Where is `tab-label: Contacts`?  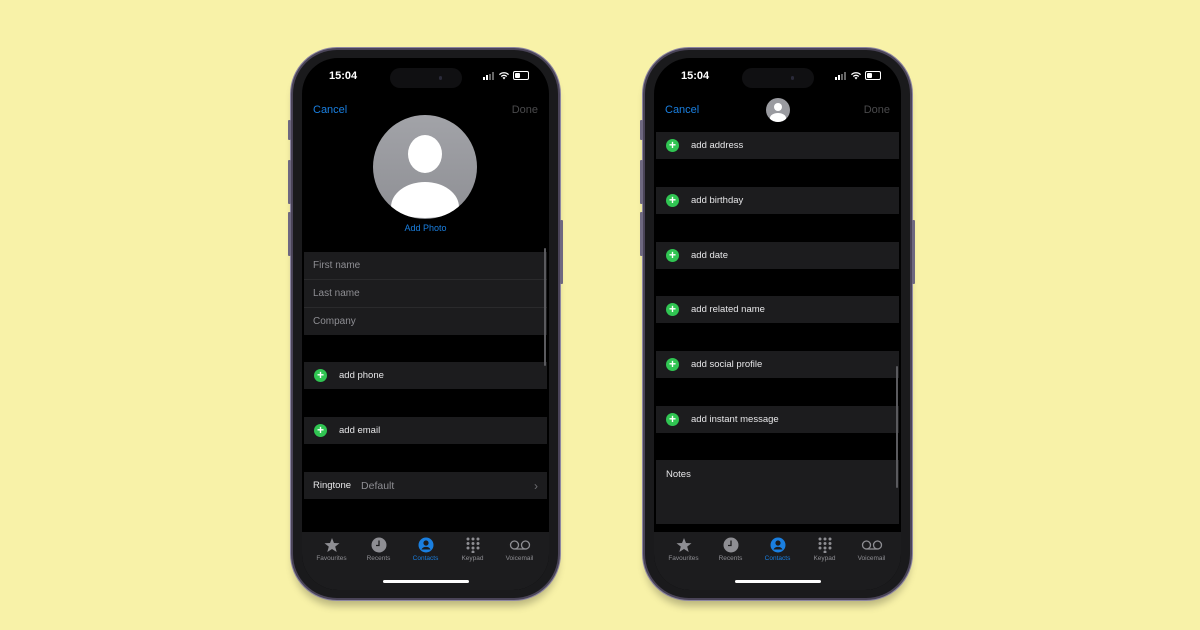 tab-label: Contacts is located at coordinates (777, 558).